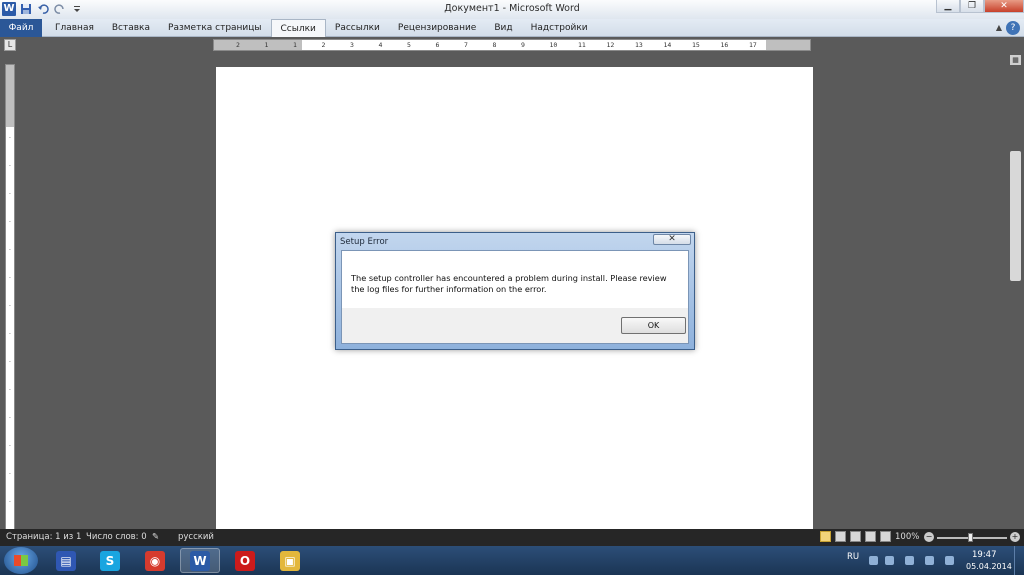  I want to click on ruler-tick: 17, so click(753, 45).